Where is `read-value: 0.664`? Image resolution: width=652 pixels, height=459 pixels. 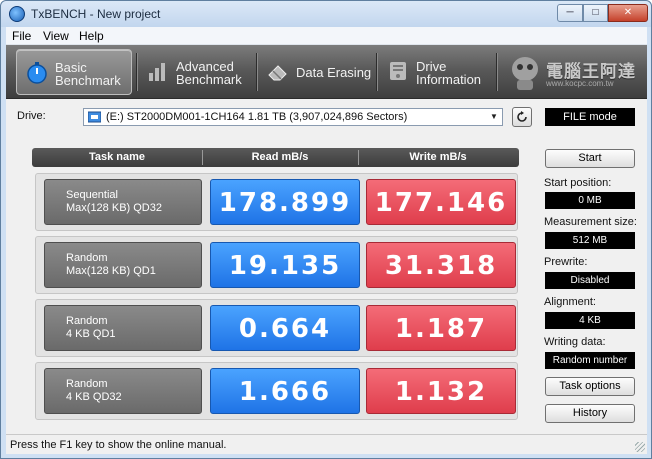
read-value: 0.664 is located at coordinates (285, 328).